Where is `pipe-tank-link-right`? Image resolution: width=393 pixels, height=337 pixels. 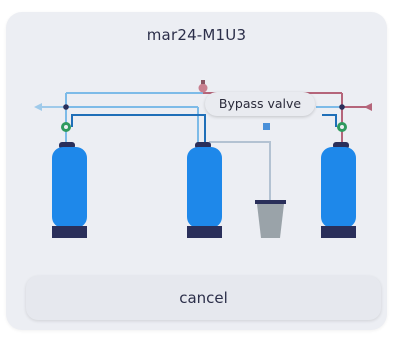 pipe-tank-link-right is located at coordinates (329, 120).